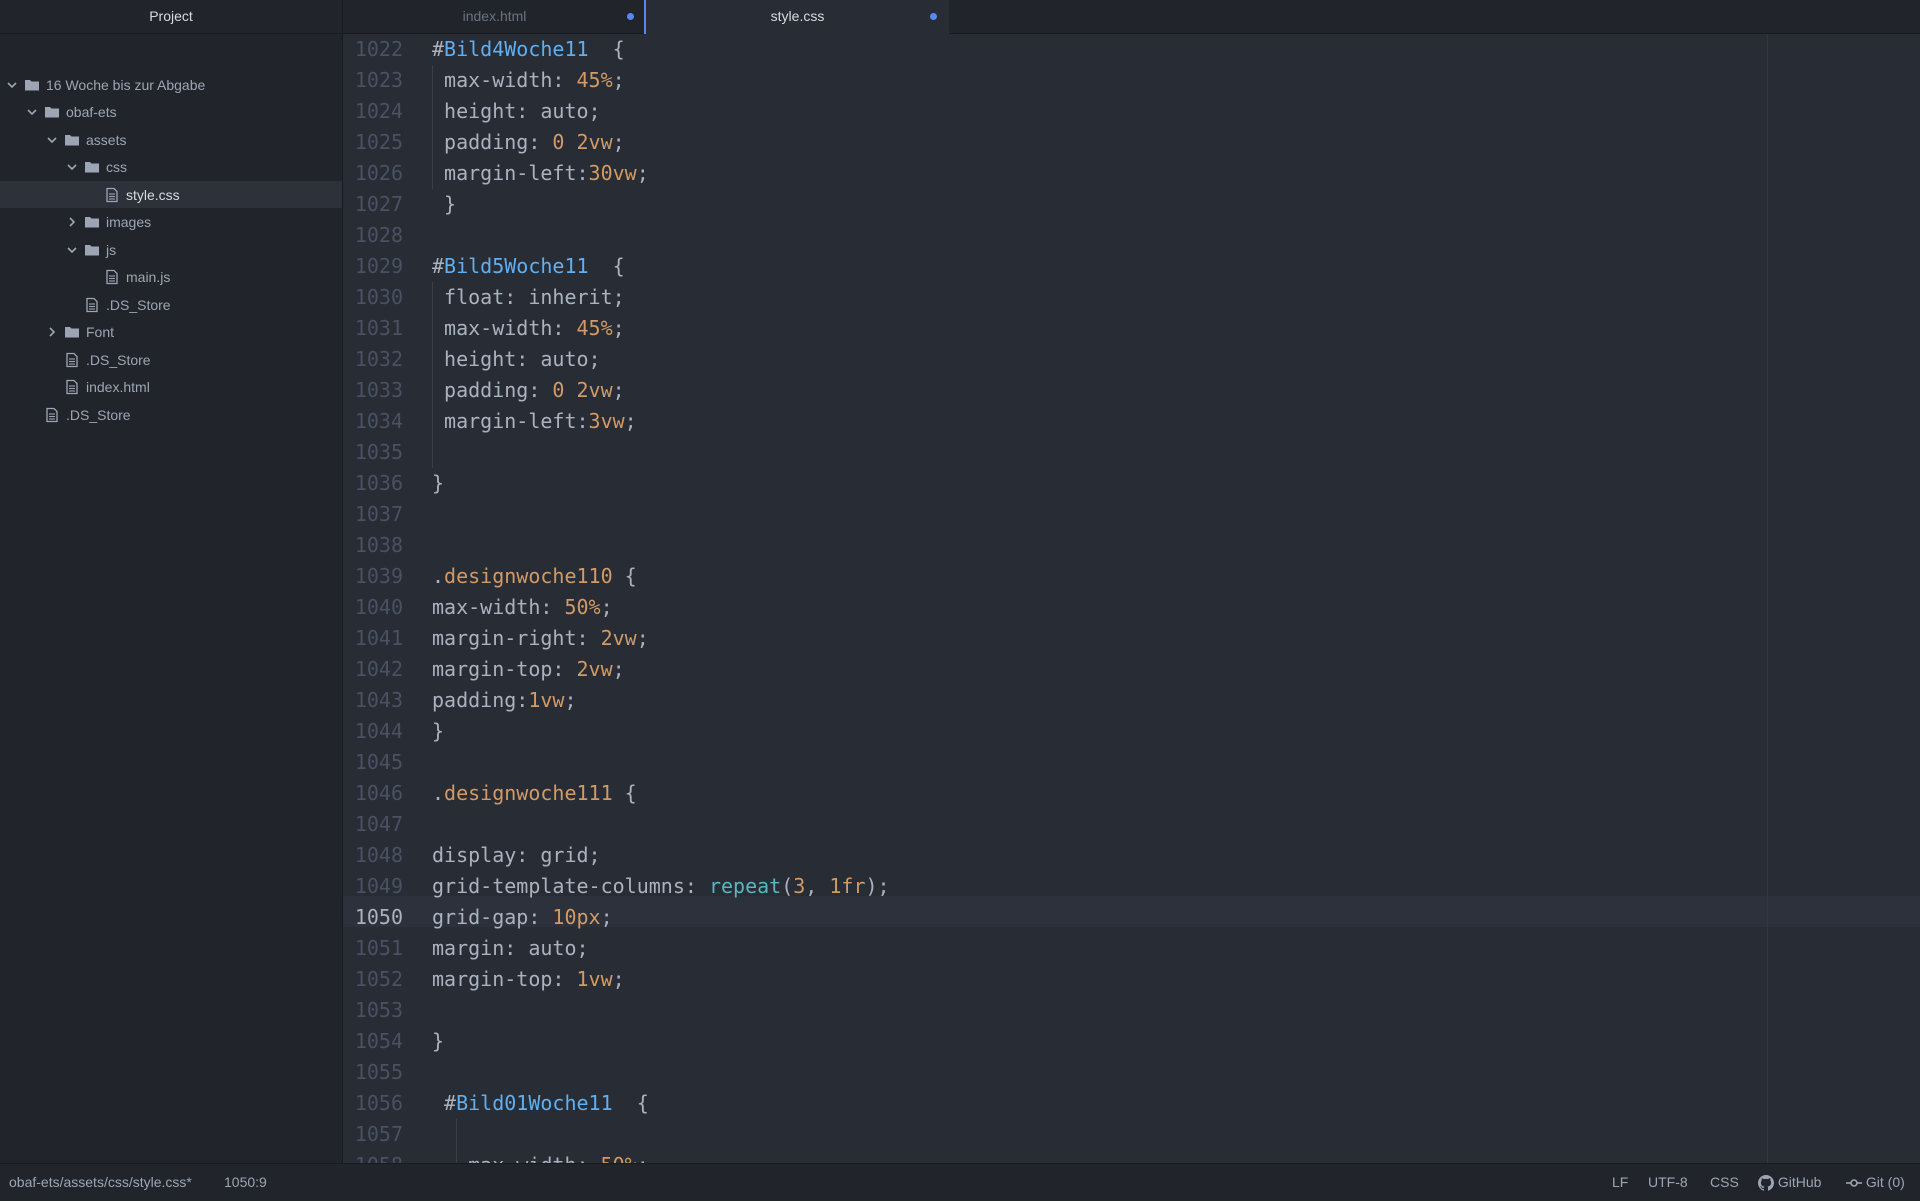  Describe the element at coordinates (378, 235) in the screenshot. I see `line-number: 1028` at that location.